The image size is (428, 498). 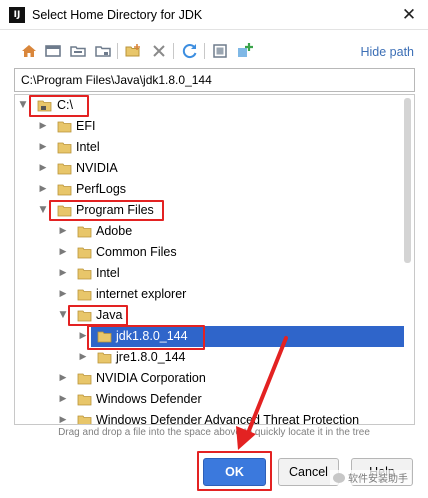 What do you see at coordinates (209, 357) in the screenshot?
I see `tree-row-jre: ▶ jre1.8.0_144` at bounding box center [209, 357].